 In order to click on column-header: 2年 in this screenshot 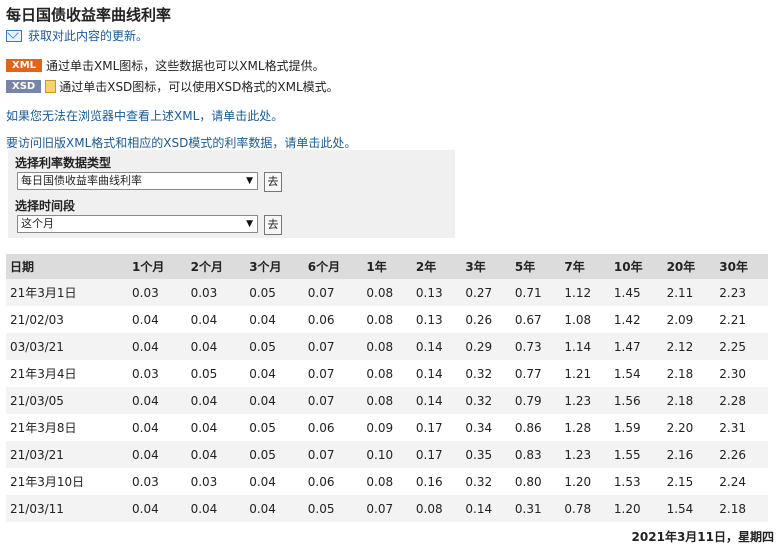, I will do `click(436, 266)`.